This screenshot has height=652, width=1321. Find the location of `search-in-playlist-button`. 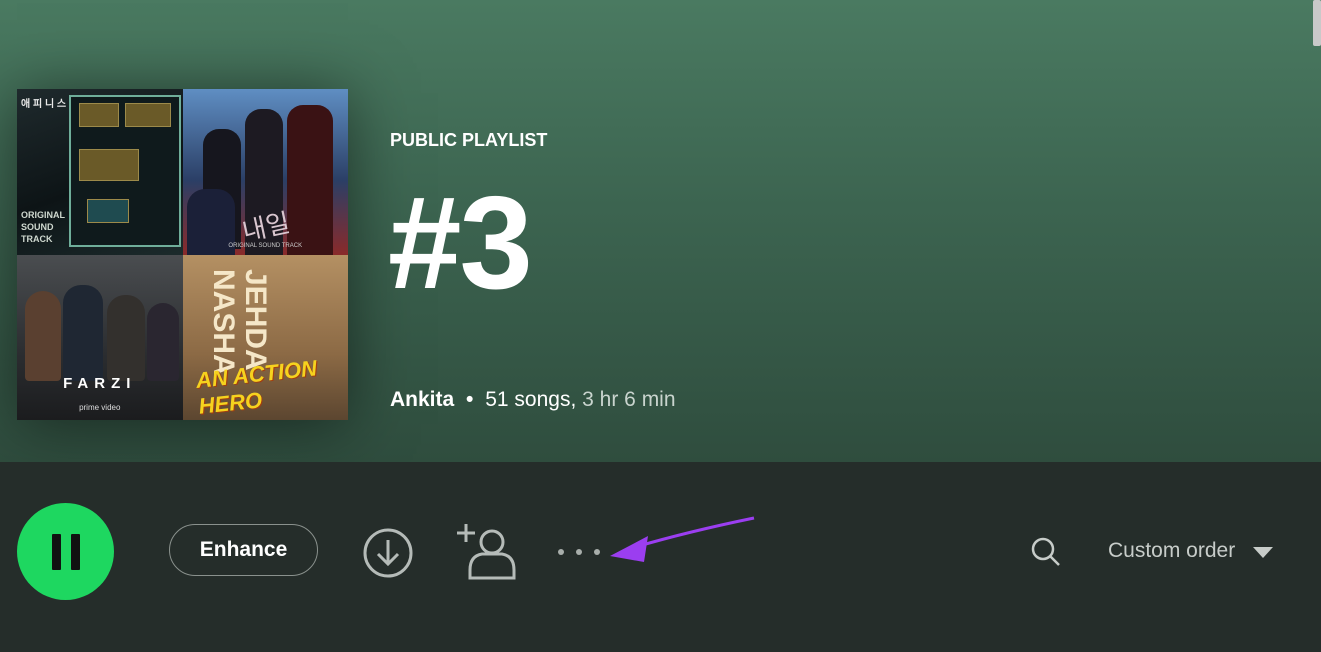

search-in-playlist-button is located at coordinates (1046, 552).